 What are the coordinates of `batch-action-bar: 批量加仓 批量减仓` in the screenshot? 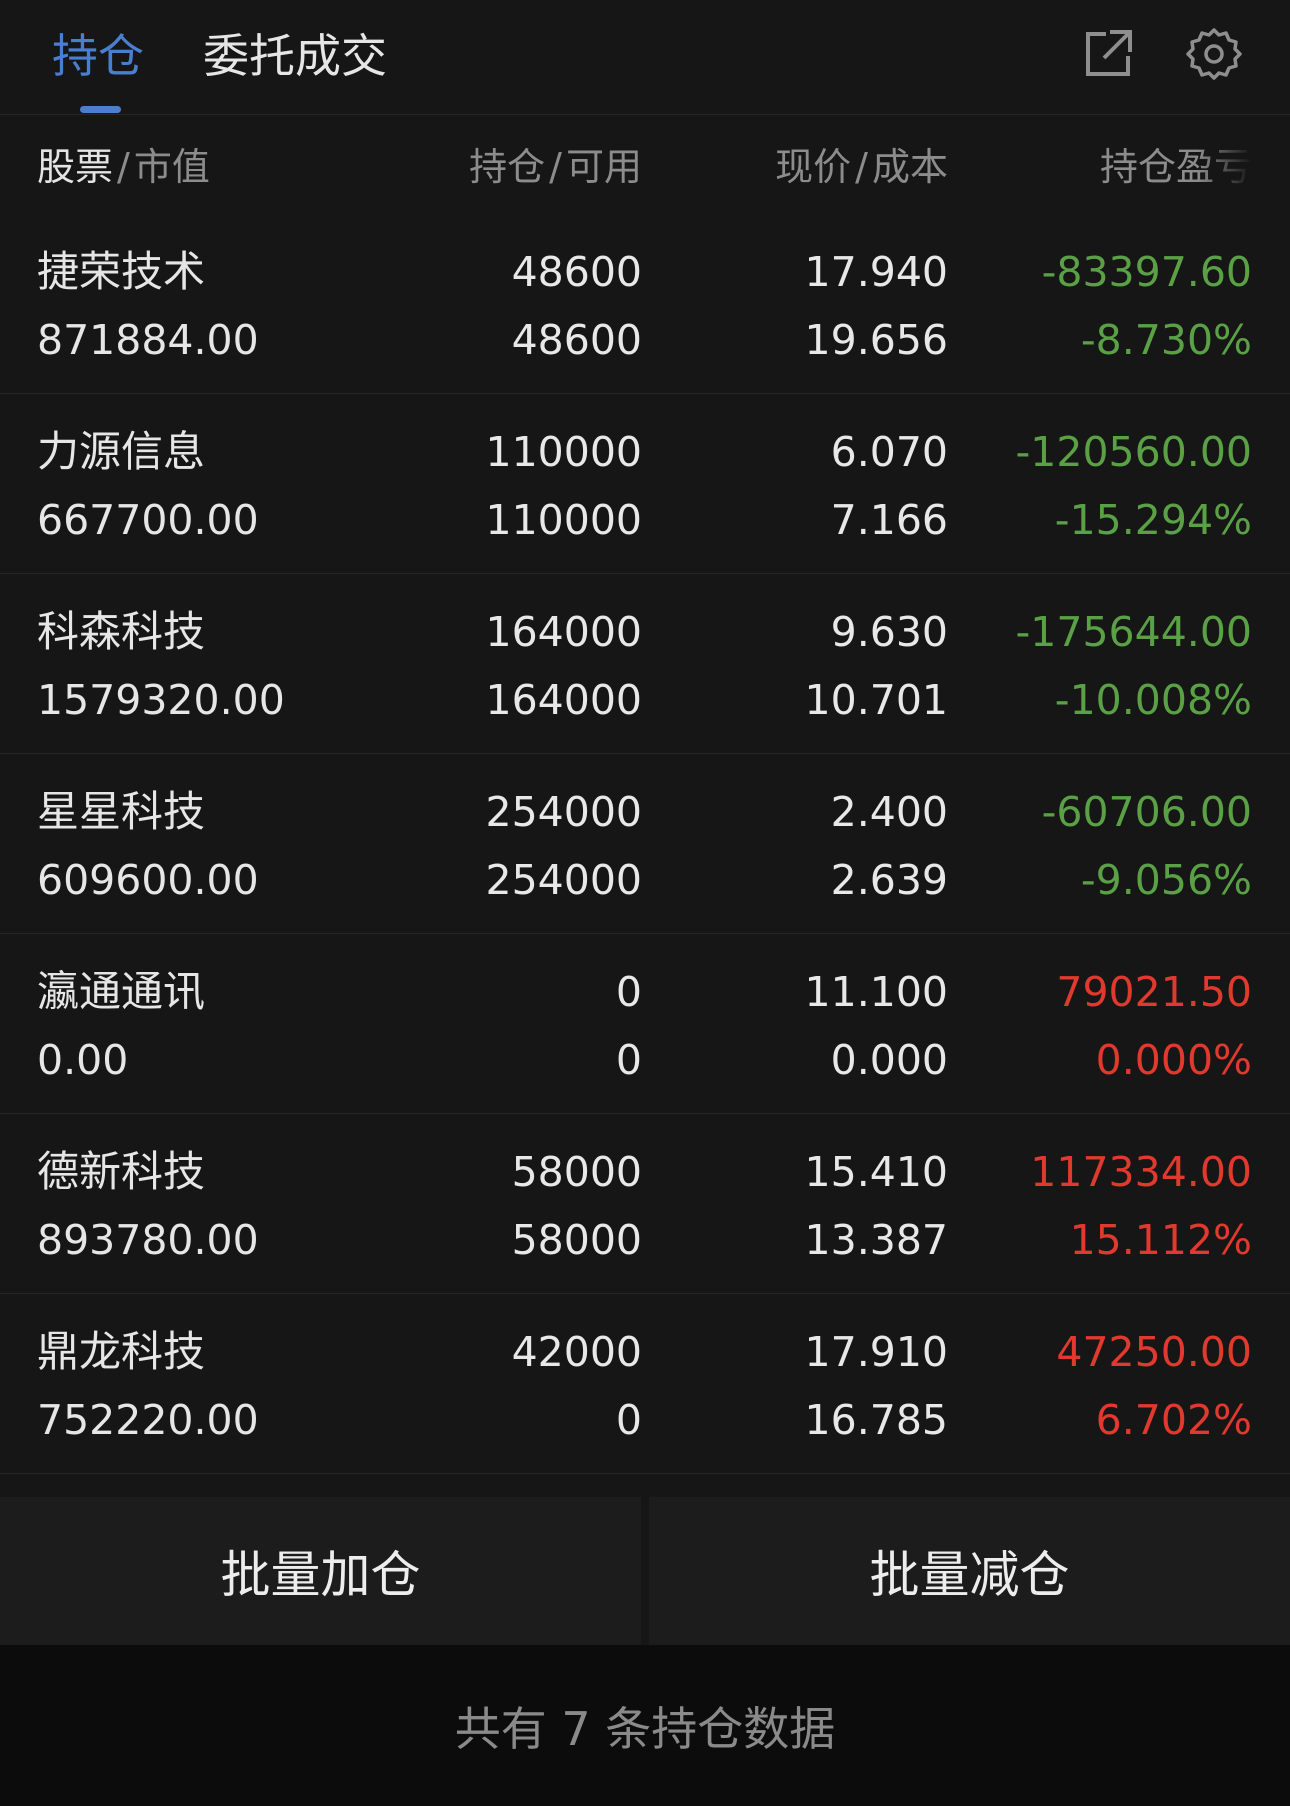 It's located at (645, 1571).